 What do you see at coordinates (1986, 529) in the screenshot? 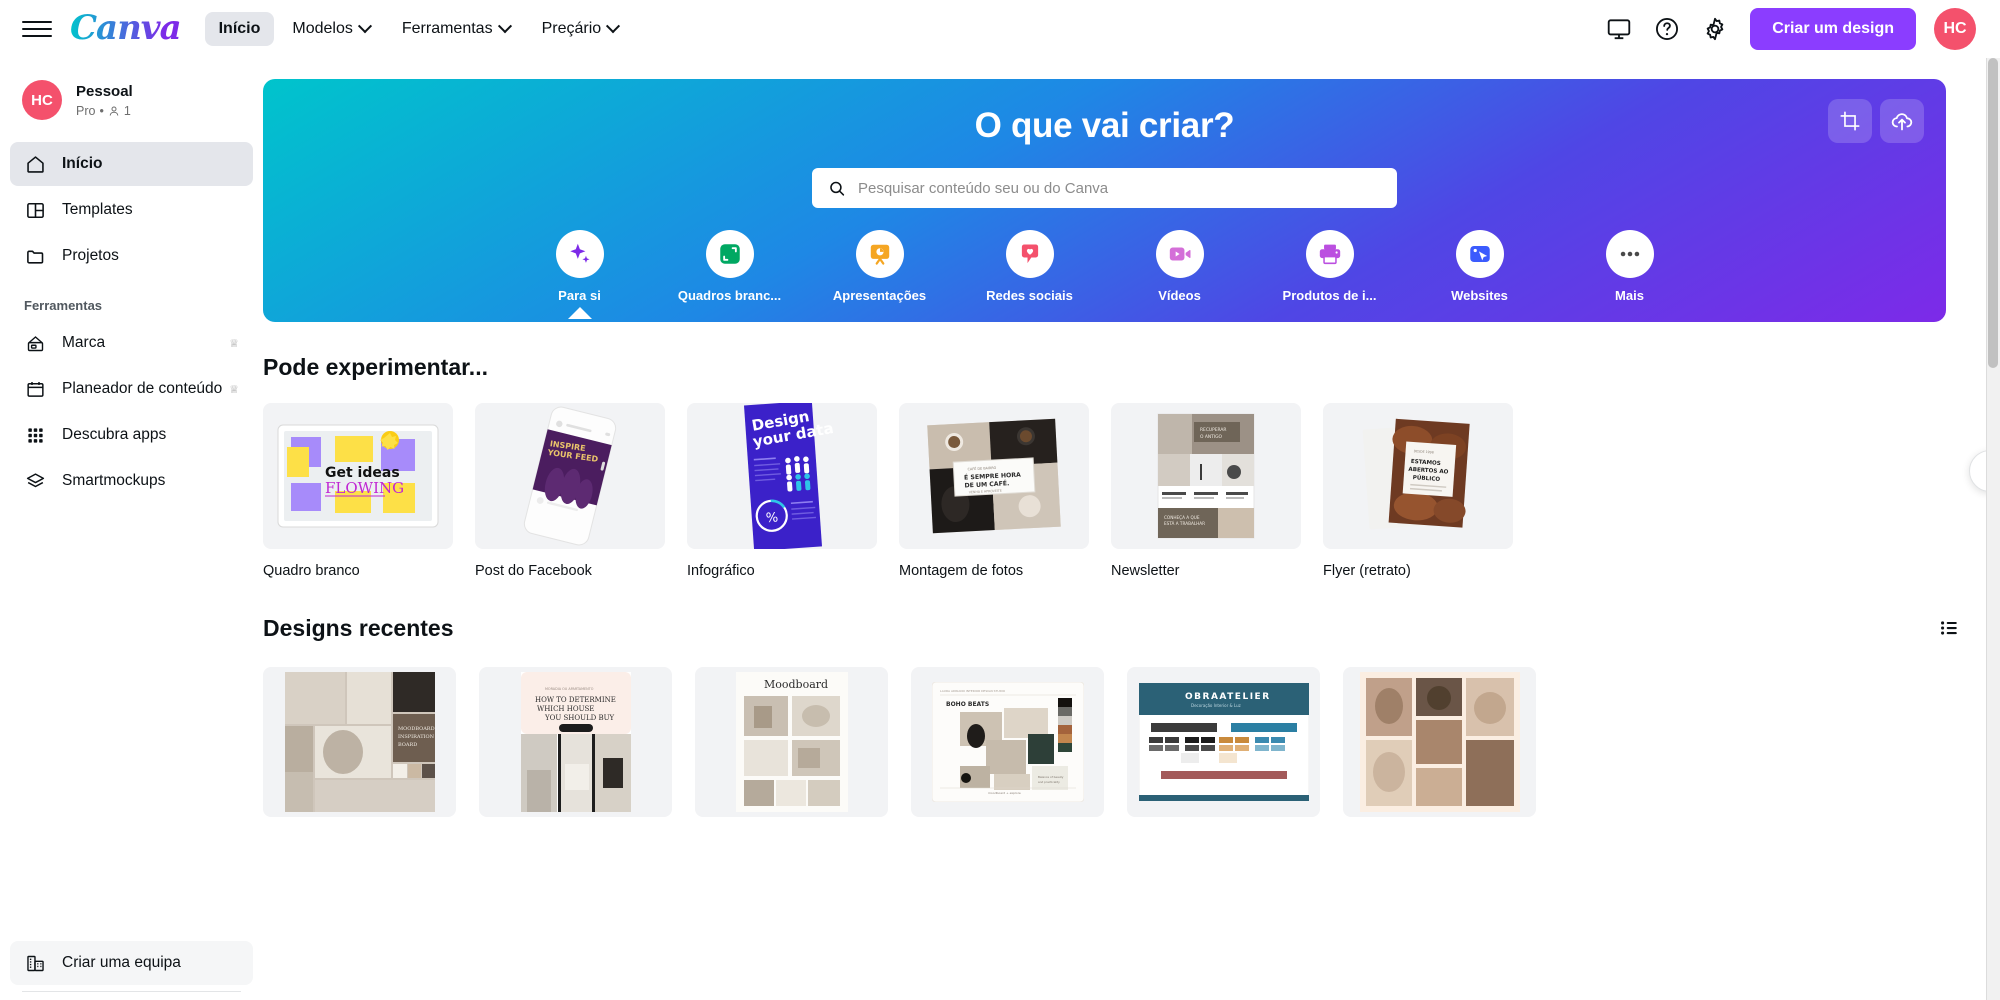
I see `scrollbar-track-line` at bounding box center [1986, 529].